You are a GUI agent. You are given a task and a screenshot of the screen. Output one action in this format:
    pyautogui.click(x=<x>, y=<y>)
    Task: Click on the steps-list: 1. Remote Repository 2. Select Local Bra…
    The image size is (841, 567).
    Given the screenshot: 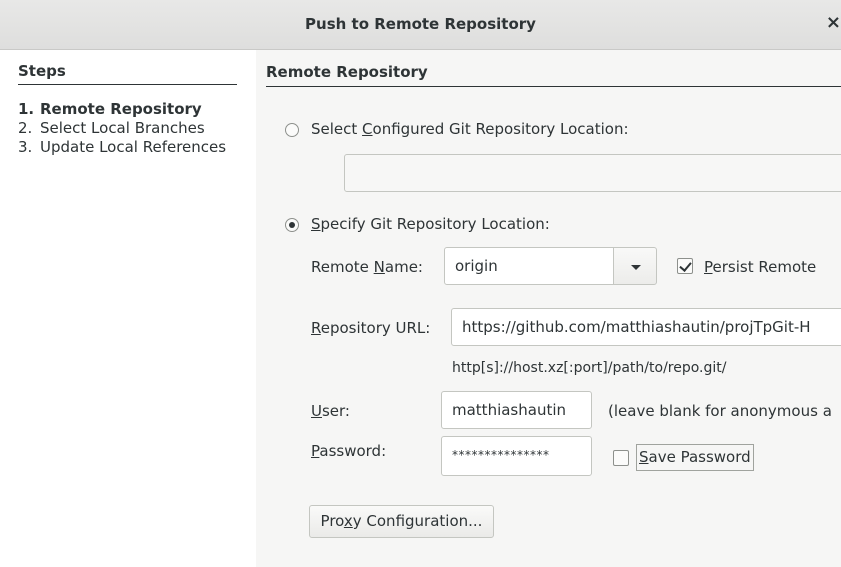 What is the action you would take?
    pyautogui.click(x=133, y=128)
    